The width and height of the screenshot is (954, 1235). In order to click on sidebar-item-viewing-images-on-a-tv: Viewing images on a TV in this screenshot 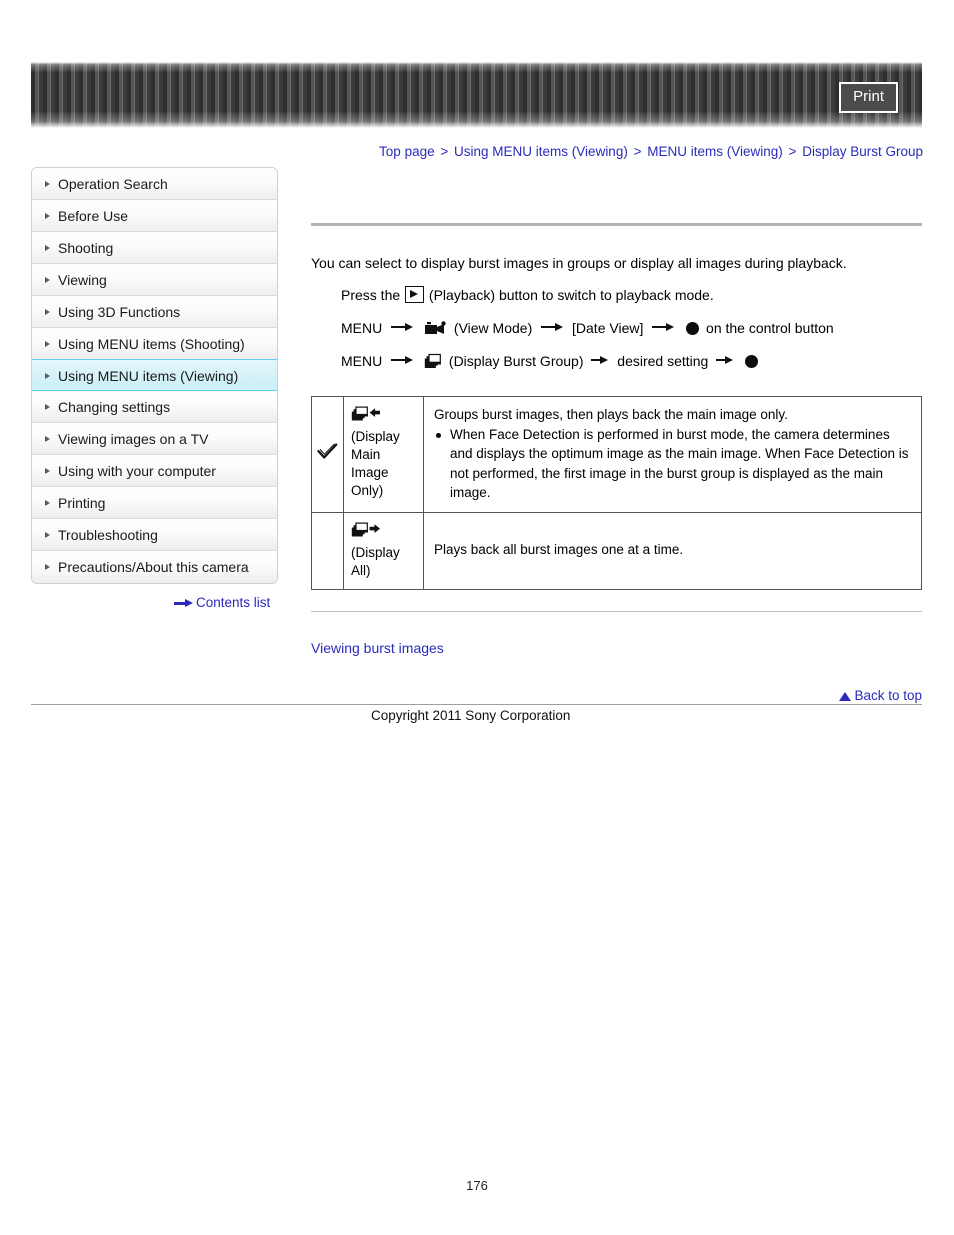, I will do `click(154, 439)`.